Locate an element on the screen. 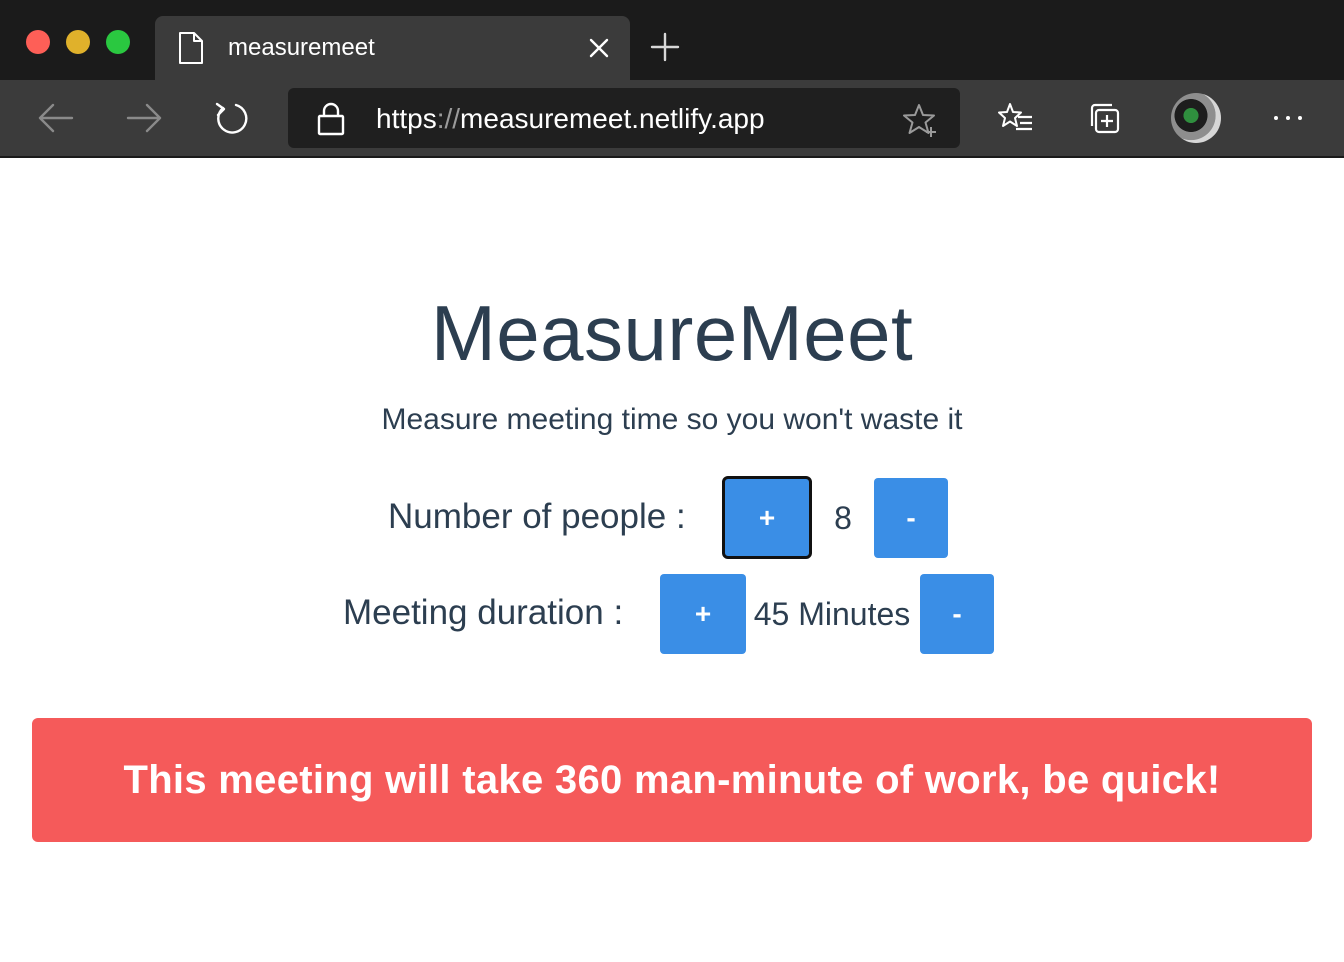 The width and height of the screenshot is (1344, 962). back-arrow-icon is located at coordinates (56, 118).